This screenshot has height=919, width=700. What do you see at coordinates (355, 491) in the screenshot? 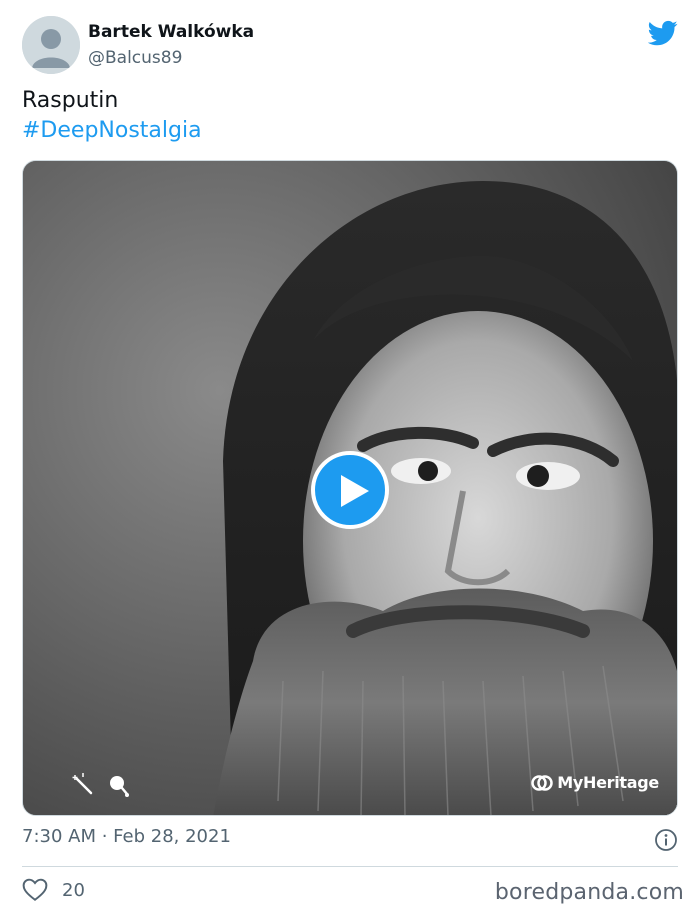
I see `play-icon` at bounding box center [355, 491].